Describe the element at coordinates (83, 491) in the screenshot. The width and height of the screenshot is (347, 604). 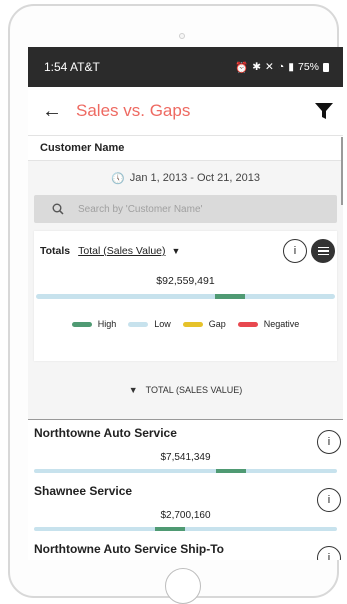
I see `customer-name: Shawnee Service` at that location.